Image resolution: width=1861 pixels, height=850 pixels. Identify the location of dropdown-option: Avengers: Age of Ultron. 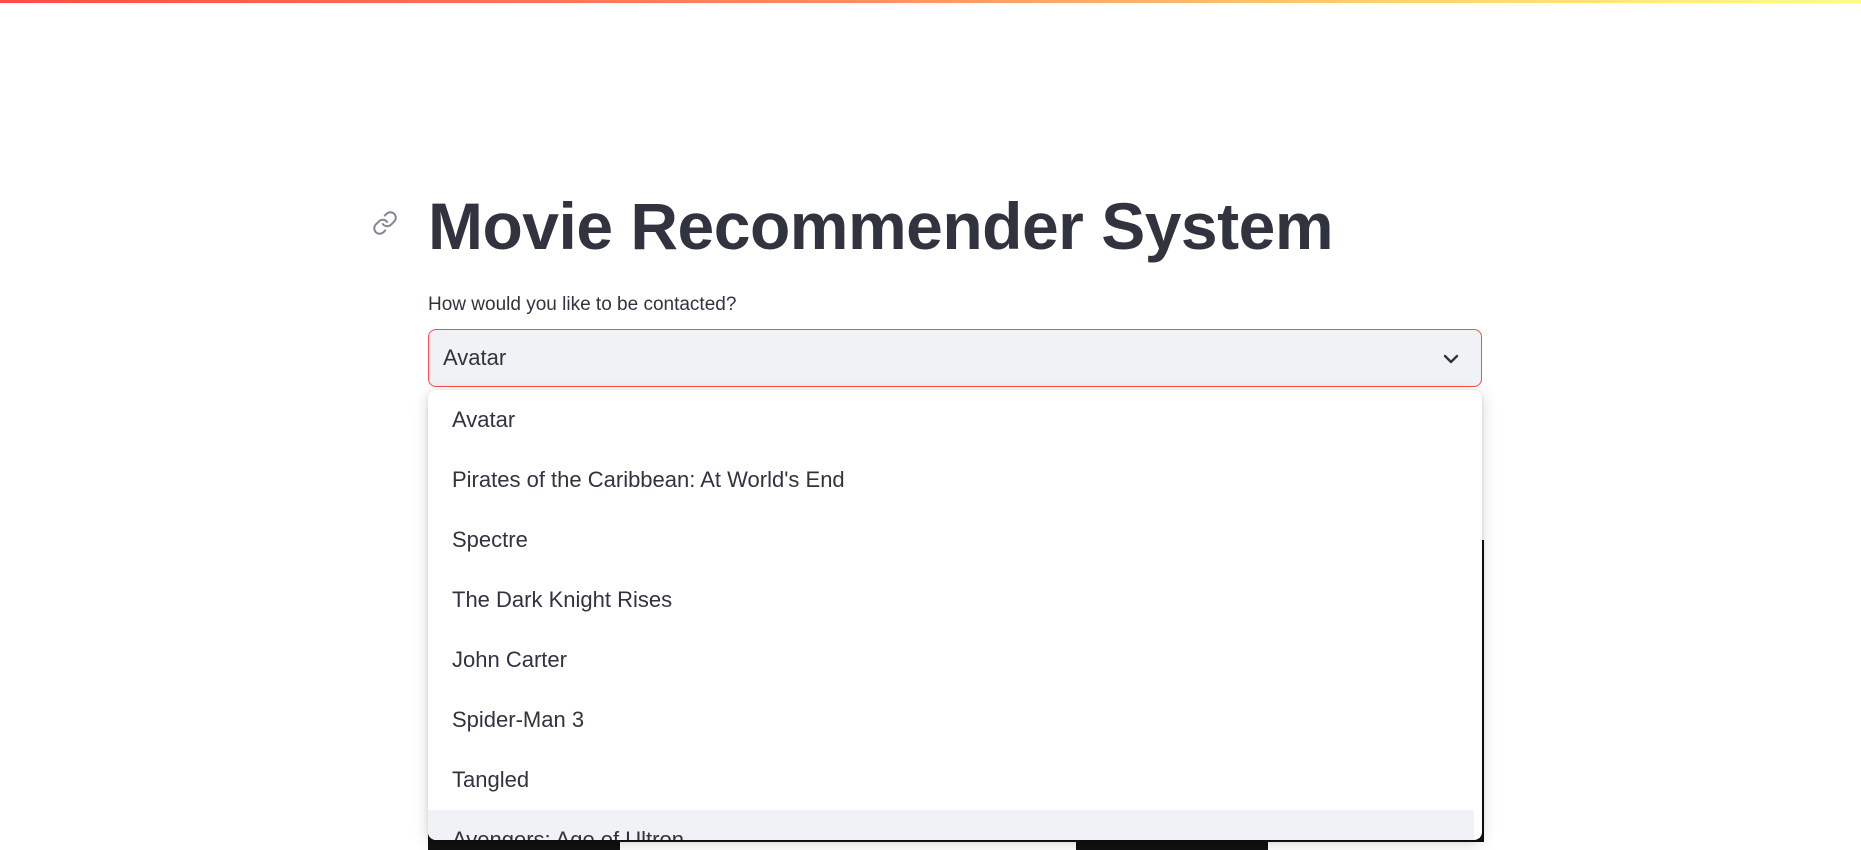
(951, 825).